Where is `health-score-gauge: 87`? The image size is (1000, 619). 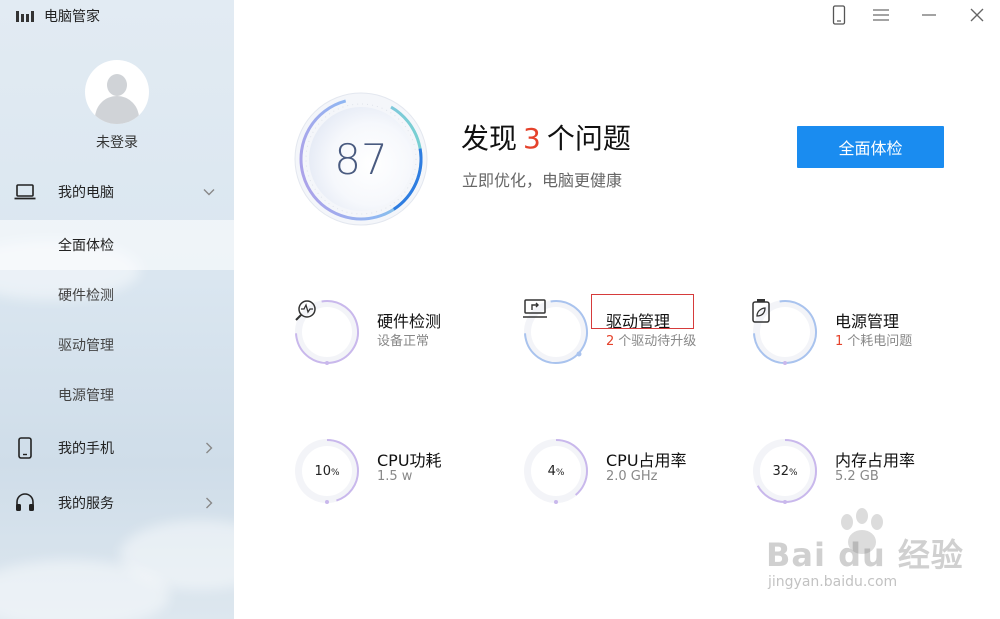 health-score-gauge: 87 is located at coordinates (361, 159).